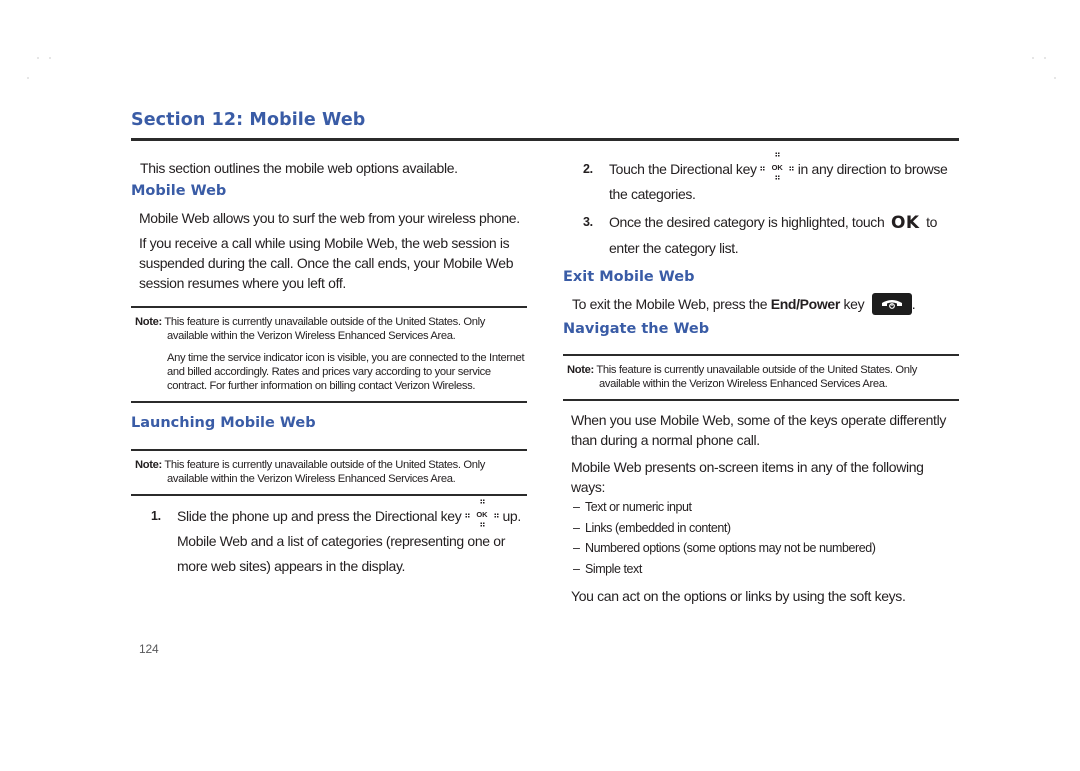 The image size is (1080, 771). Describe the element at coordinates (636, 329) in the screenshot. I see `heading-navigate-the-web: Navigate the Web` at that location.